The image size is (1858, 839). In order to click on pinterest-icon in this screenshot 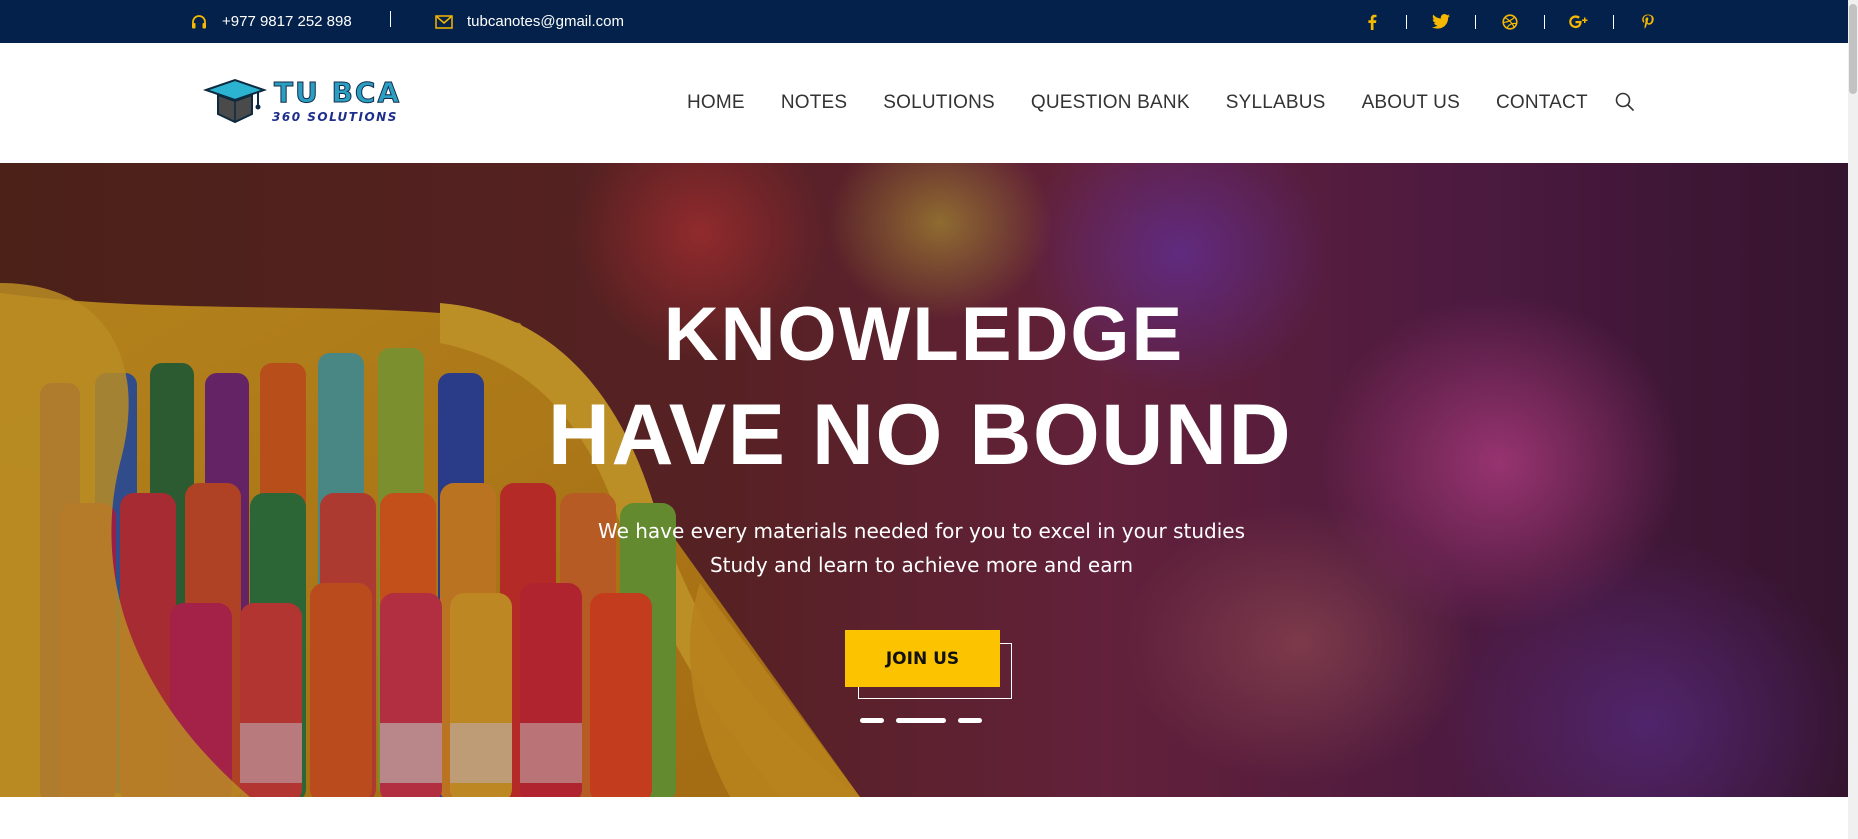, I will do `click(1648, 22)`.